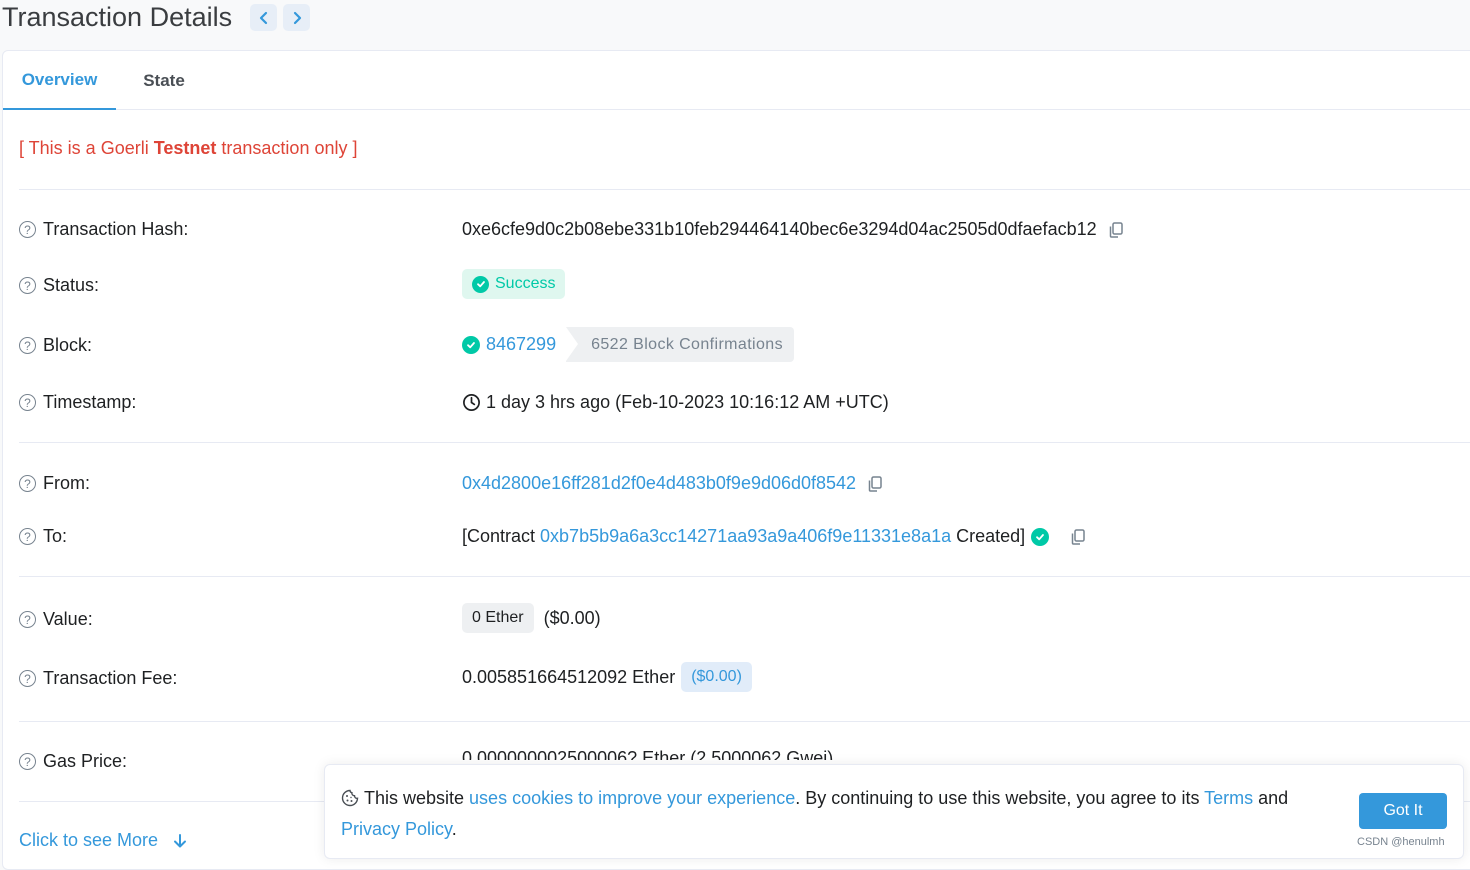  I want to click on label-transaction-hash: ? Transaction Hash:, so click(103, 229).